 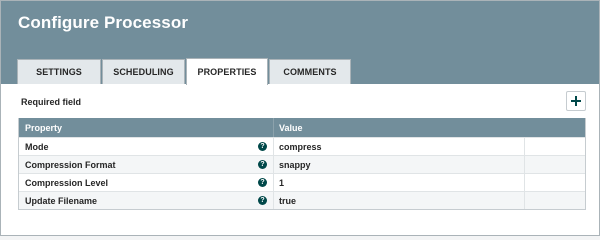 I want to click on property-value-cell: 1, so click(x=398, y=182).